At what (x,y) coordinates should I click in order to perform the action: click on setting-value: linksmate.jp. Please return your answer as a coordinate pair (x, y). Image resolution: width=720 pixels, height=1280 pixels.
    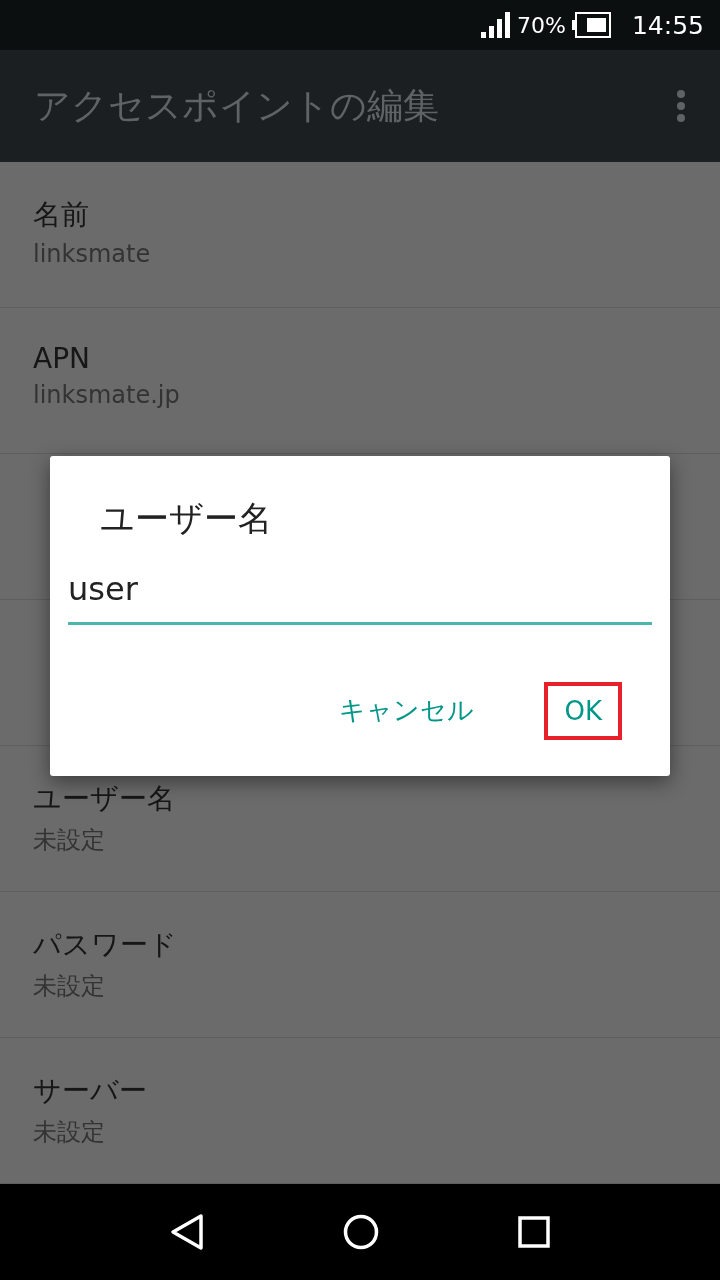
    Looking at the image, I should click on (106, 395).